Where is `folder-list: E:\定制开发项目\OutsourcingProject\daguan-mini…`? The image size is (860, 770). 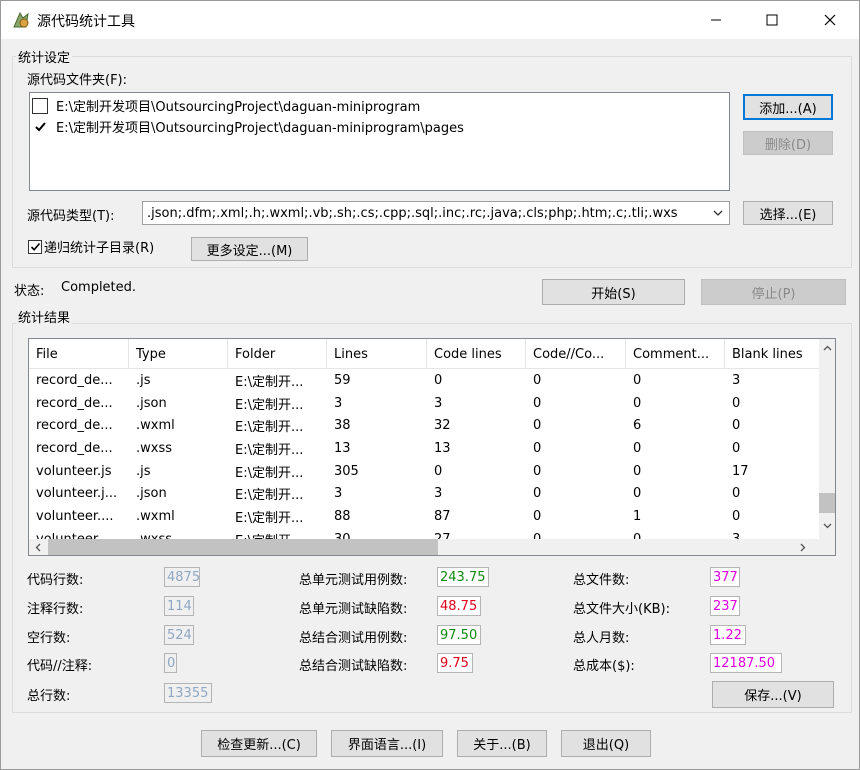
folder-list: E:\定制开发项目\OutsourcingProject\daguan-mini… is located at coordinates (379, 141).